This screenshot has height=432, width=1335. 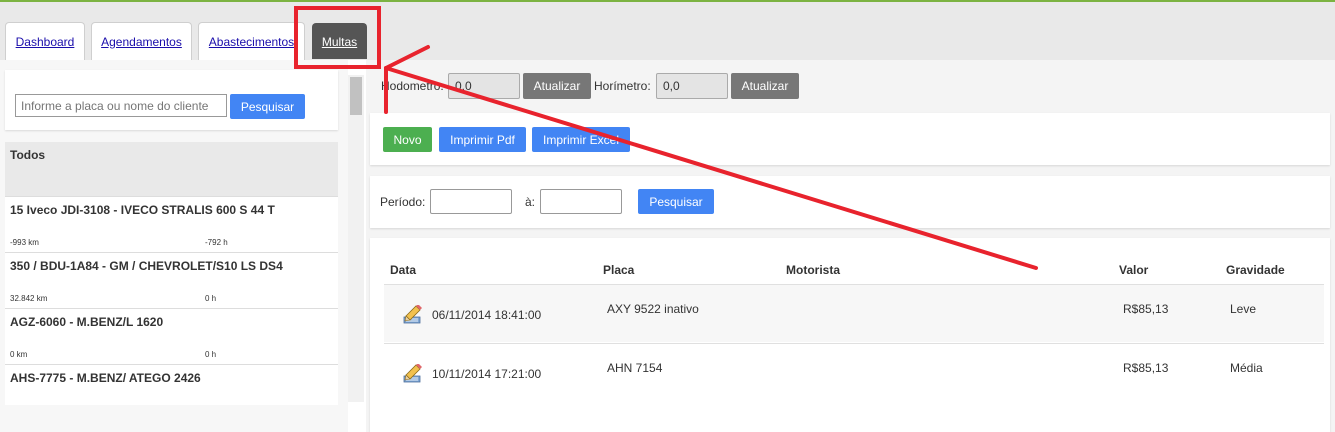 What do you see at coordinates (676, 201) in the screenshot?
I see `period-search-button: Pesquisar` at bounding box center [676, 201].